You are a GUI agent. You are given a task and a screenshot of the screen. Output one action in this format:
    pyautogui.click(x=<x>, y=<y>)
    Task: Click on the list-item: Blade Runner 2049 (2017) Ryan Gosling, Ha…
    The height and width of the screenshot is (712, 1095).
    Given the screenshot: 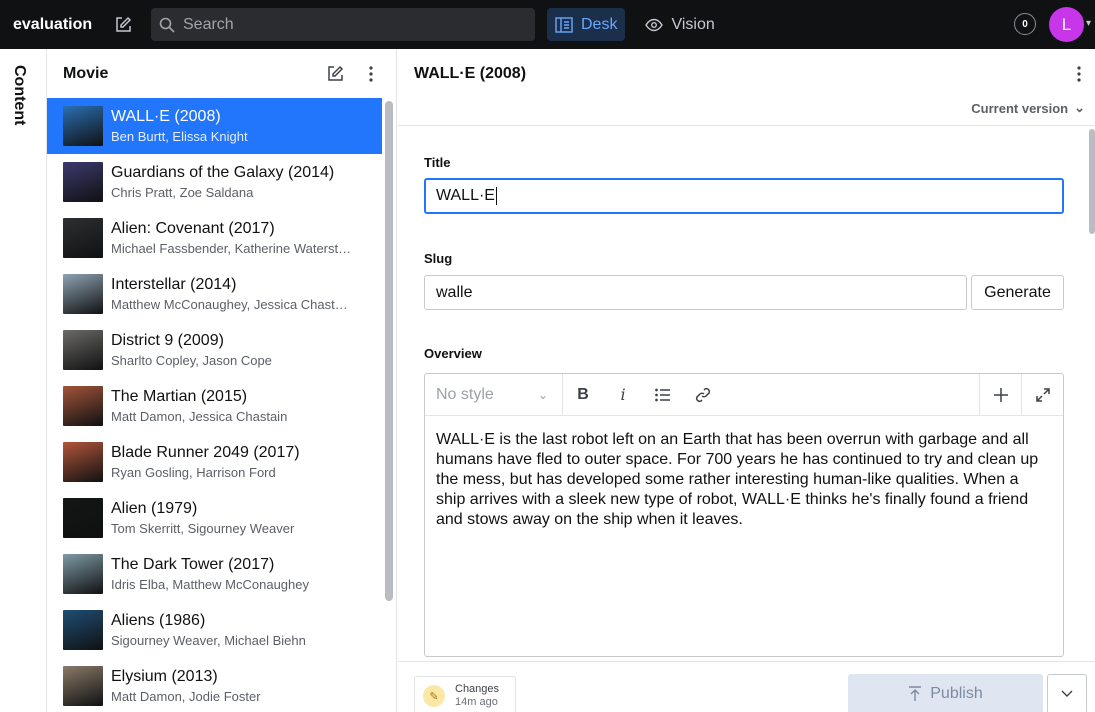 What is the action you would take?
    pyautogui.click(x=214, y=462)
    